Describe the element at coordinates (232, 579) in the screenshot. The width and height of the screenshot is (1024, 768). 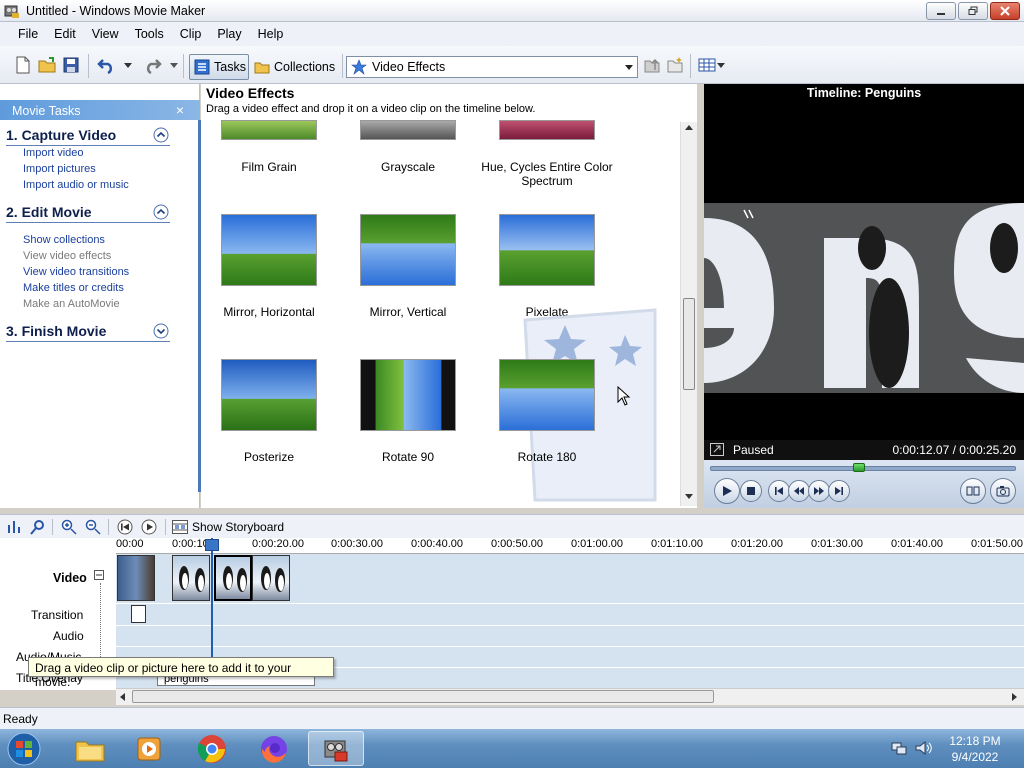
I see `penguin-thumbnails` at that location.